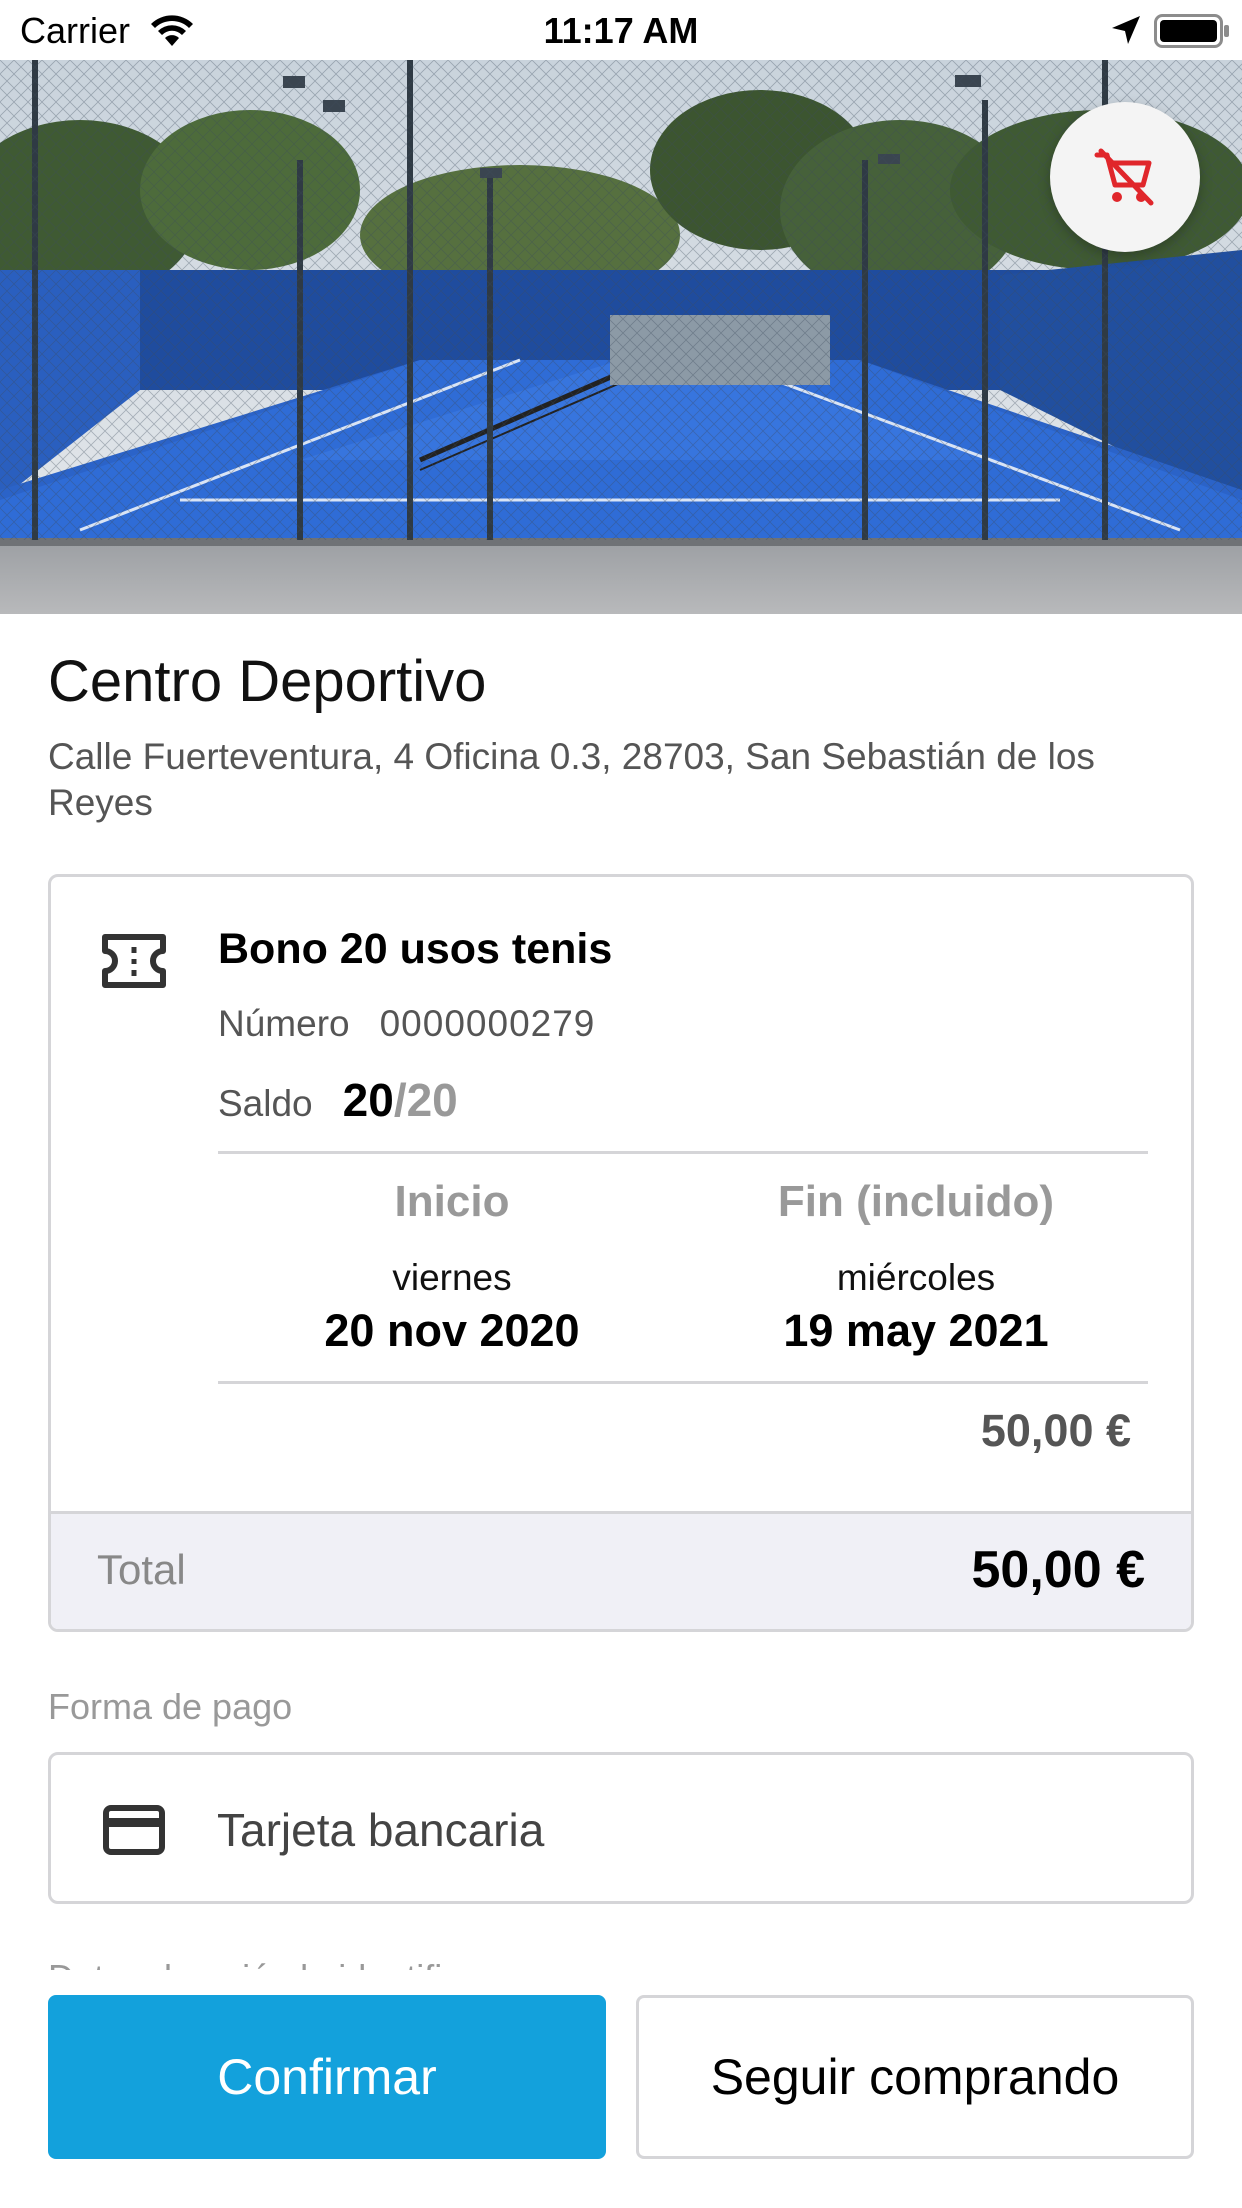  I want to click on total-value: 50,00 €, so click(1058, 1570).